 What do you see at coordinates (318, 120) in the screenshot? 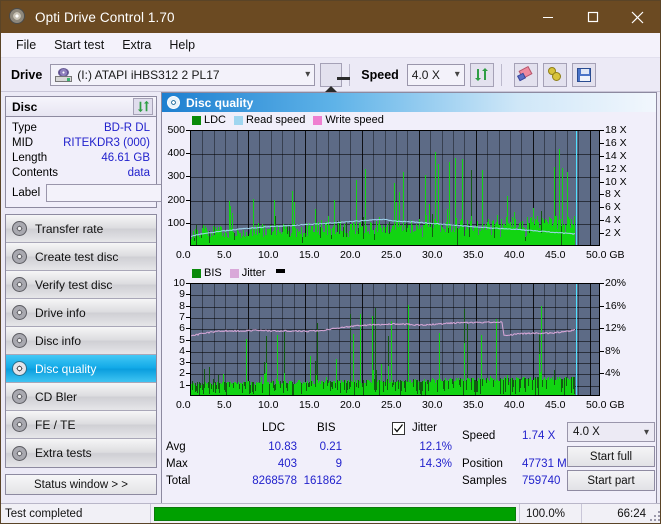
I see `legend-swatch-write-speed` at bounding box center [318, 120].